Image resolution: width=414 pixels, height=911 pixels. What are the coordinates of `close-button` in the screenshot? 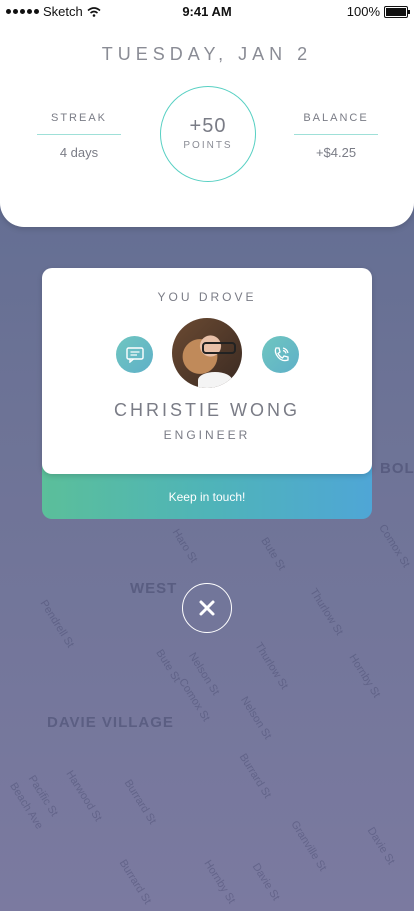 It's located at (207, 608).